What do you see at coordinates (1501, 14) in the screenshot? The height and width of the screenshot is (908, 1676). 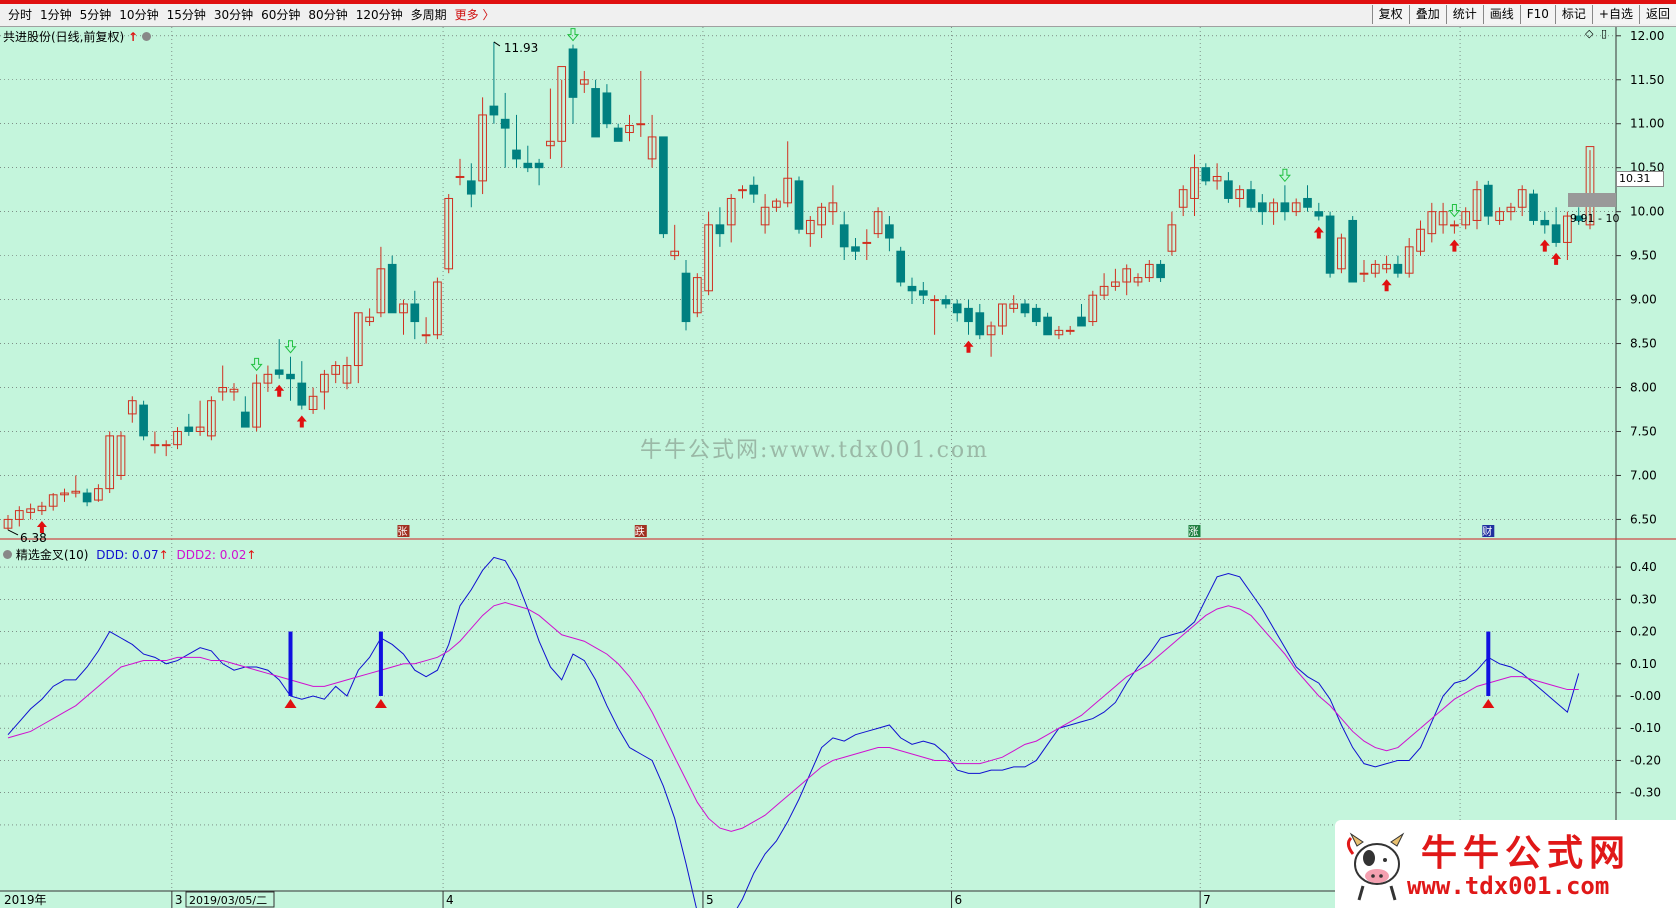 I see `draw-button: 画线` at bounding box center [1501, 14].